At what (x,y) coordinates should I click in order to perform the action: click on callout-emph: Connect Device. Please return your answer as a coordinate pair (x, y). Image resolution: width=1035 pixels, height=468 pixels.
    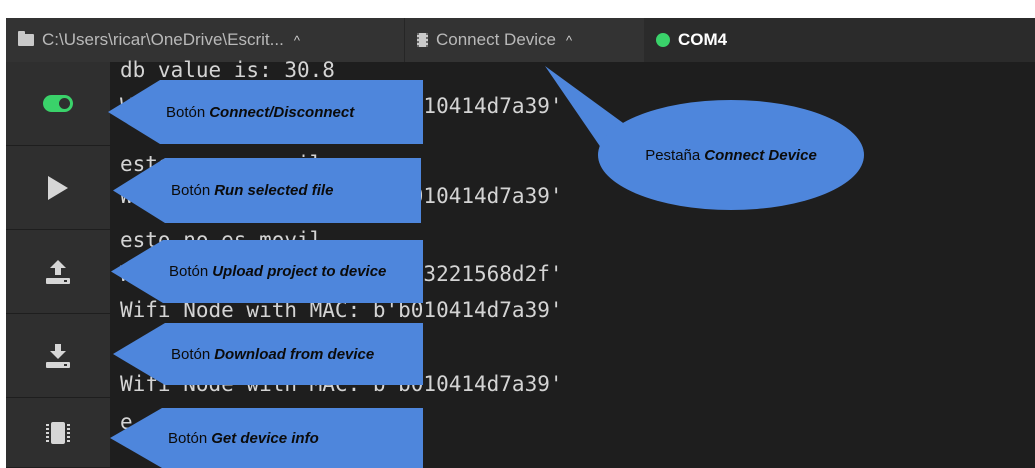
    Looking at the image, I should click on (760, 155).